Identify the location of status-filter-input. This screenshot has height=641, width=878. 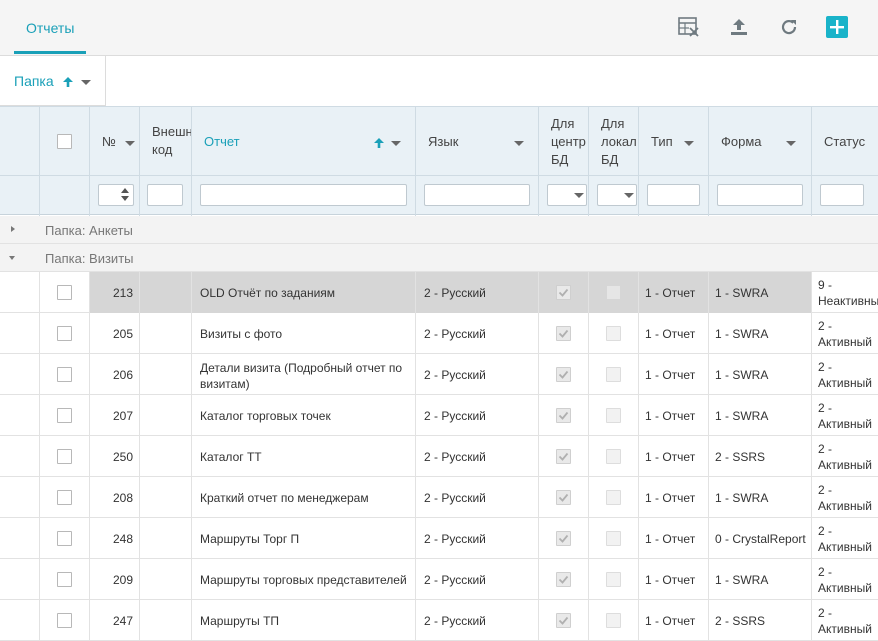
(842, 195).